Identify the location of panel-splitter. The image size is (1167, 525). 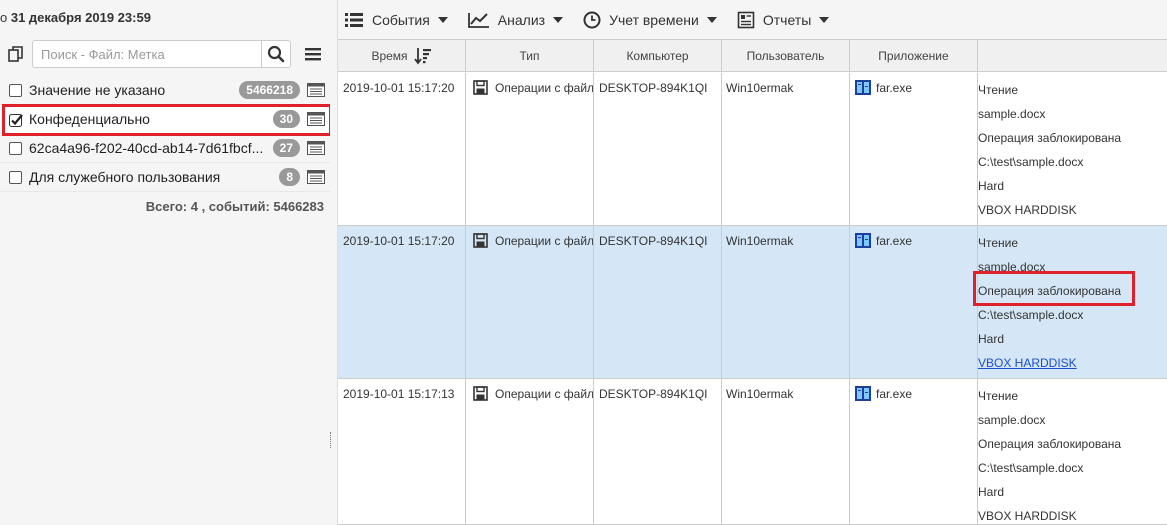
(334, 262).